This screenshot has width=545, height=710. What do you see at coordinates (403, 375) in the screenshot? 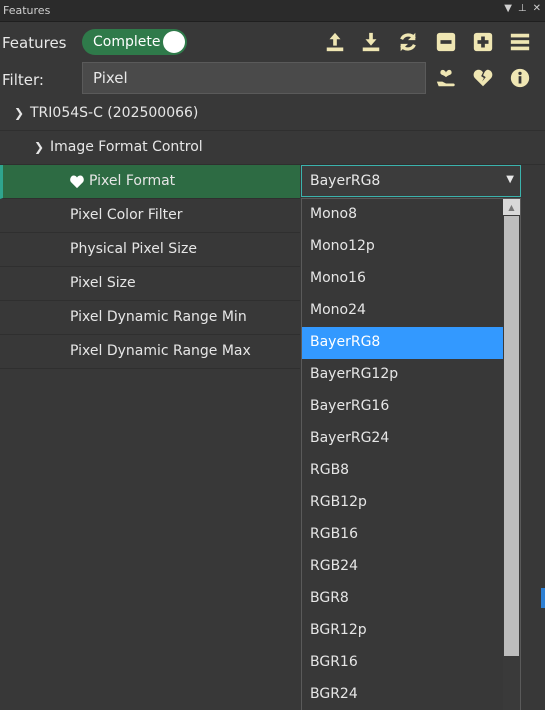
I see `dropdown-option: BayerRG12p` at bounding box center [403, 375].